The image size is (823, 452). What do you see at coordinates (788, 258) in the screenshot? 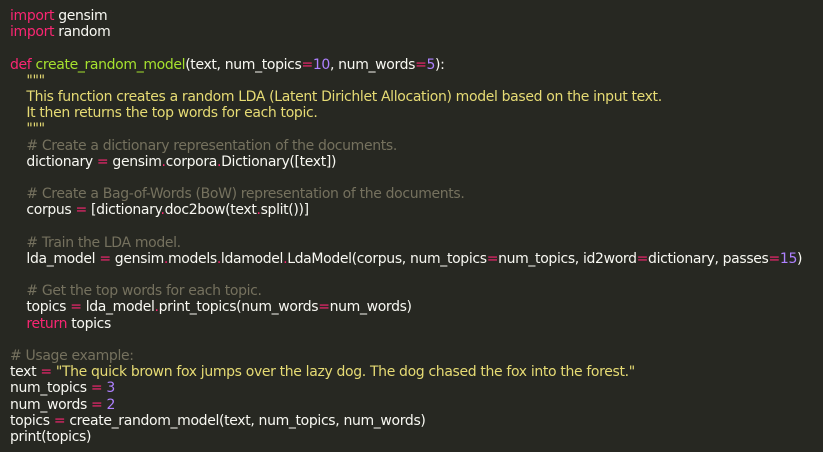
I see `number-token: 15` at bounding box center [788, 258].